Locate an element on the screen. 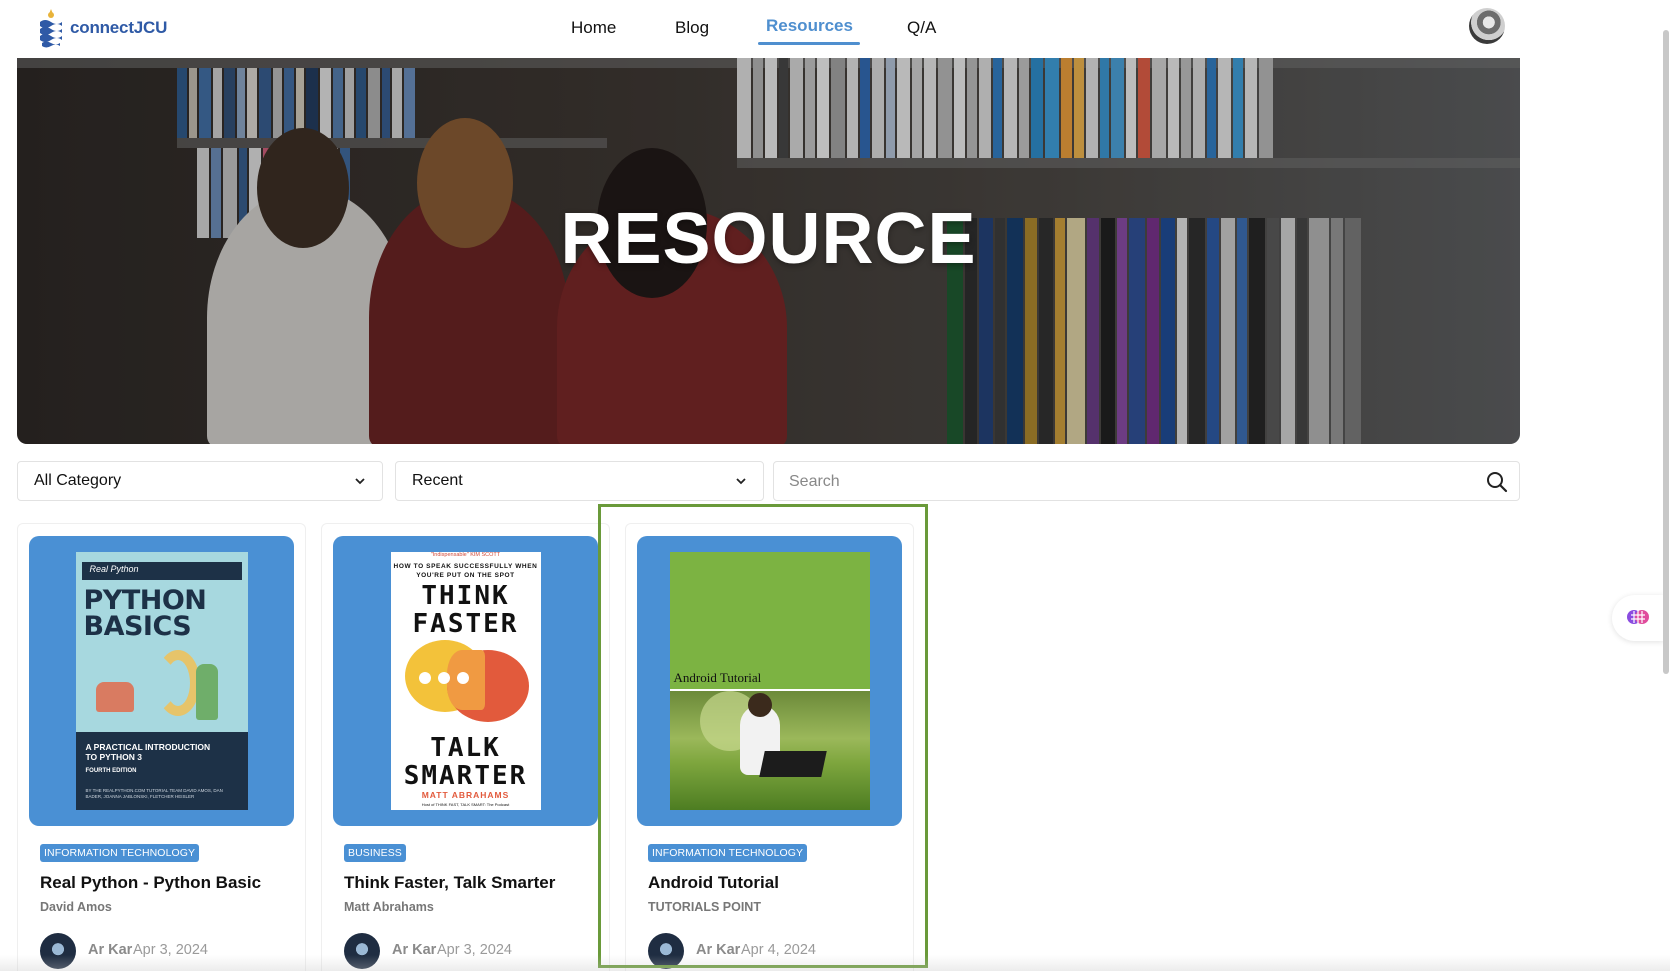  cover-photo is located at coordinates (769, 749).